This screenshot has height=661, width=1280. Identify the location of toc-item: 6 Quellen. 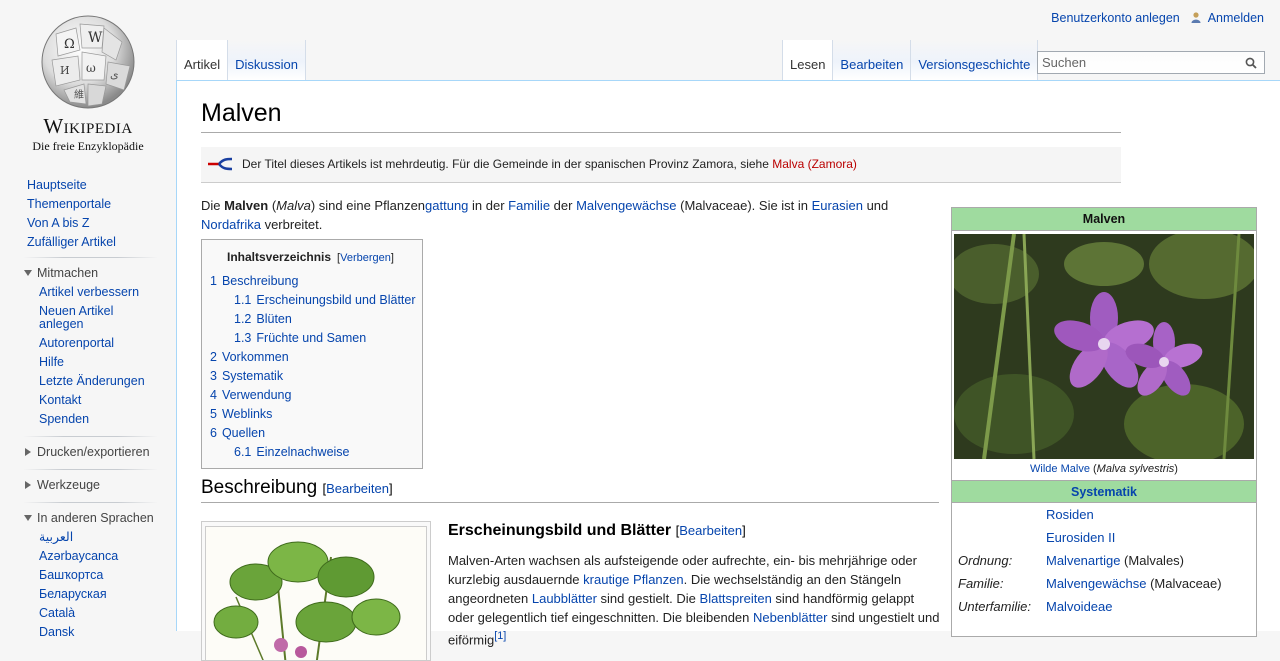
(313, 433).